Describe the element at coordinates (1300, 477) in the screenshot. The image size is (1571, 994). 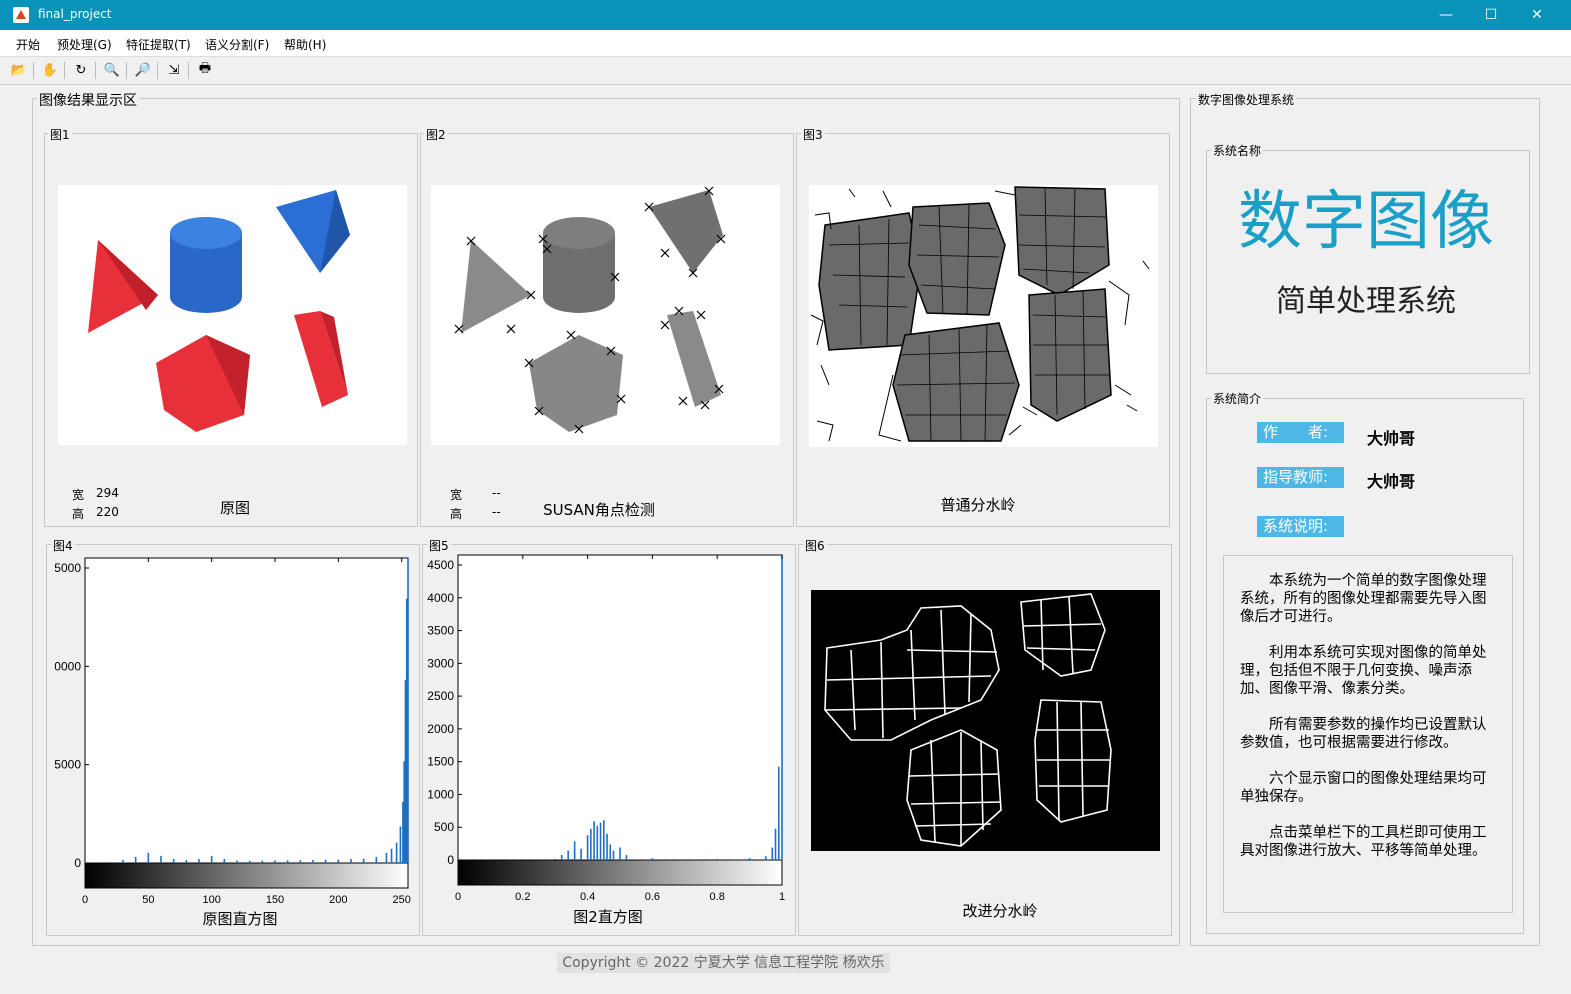
I see `advisor-label: 指导教师:` at that location.